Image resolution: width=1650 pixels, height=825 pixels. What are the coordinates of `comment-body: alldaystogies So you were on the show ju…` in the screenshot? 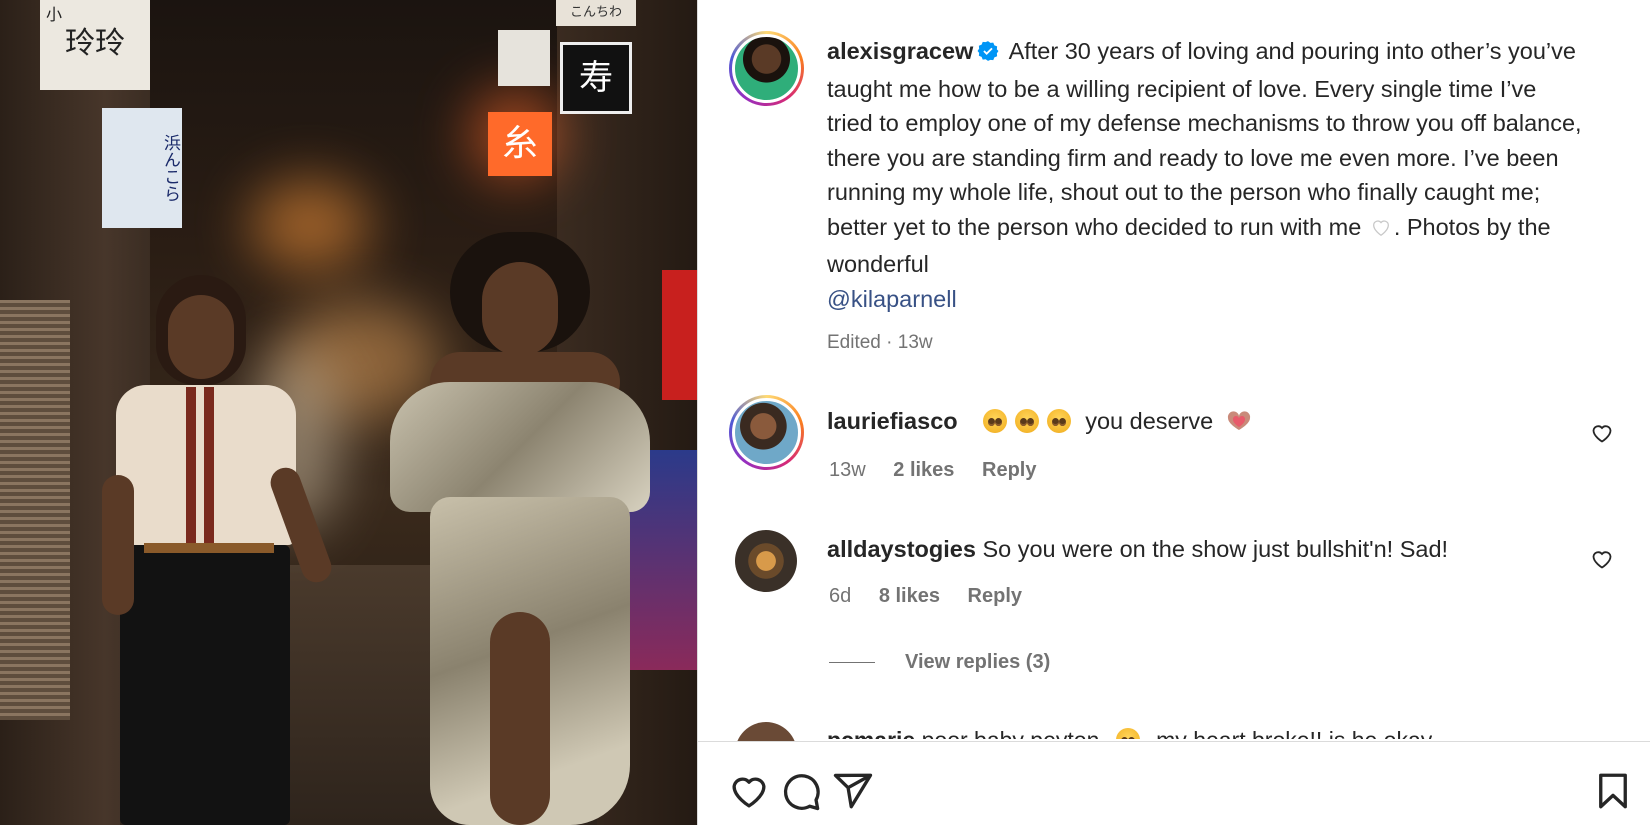 It's located at (1137, 549).